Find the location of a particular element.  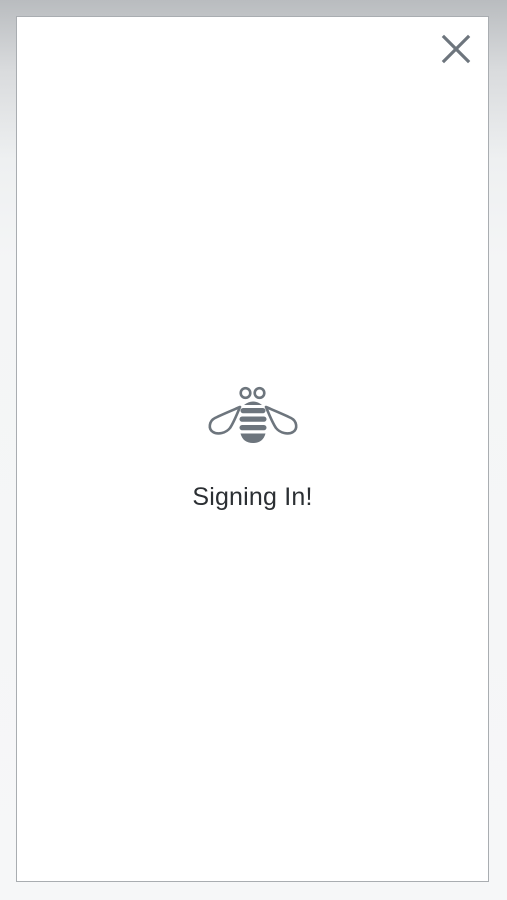

status-text: Signing In! is located at coordinates (252, 497).